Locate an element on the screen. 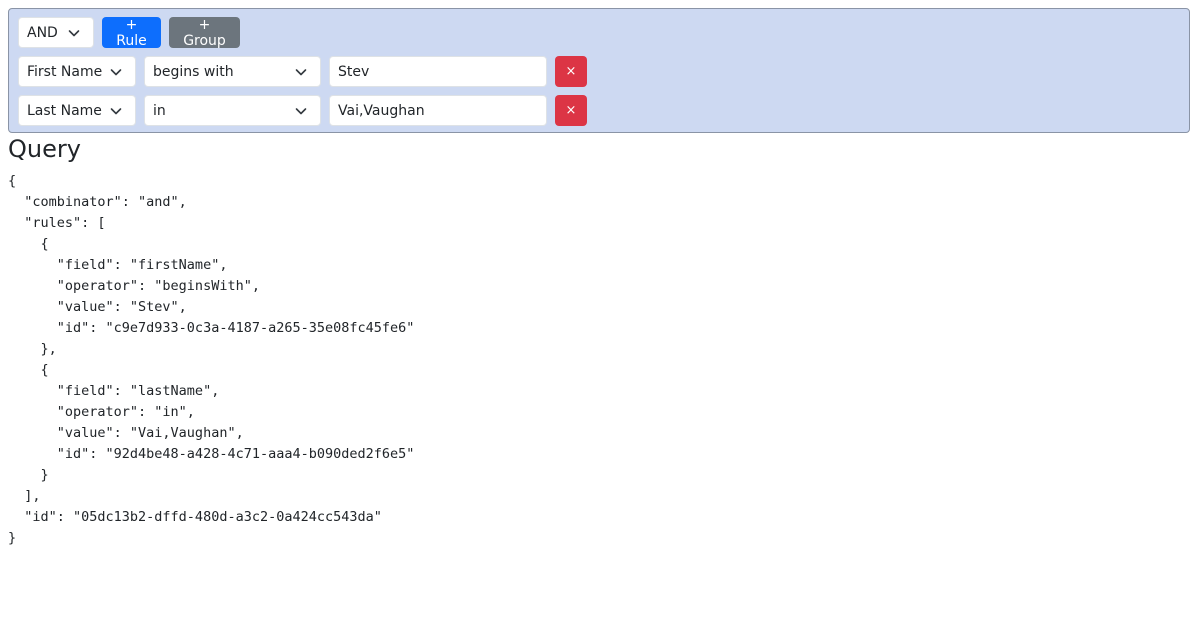  combinator-select: AND is located at coordinates (56, 32).